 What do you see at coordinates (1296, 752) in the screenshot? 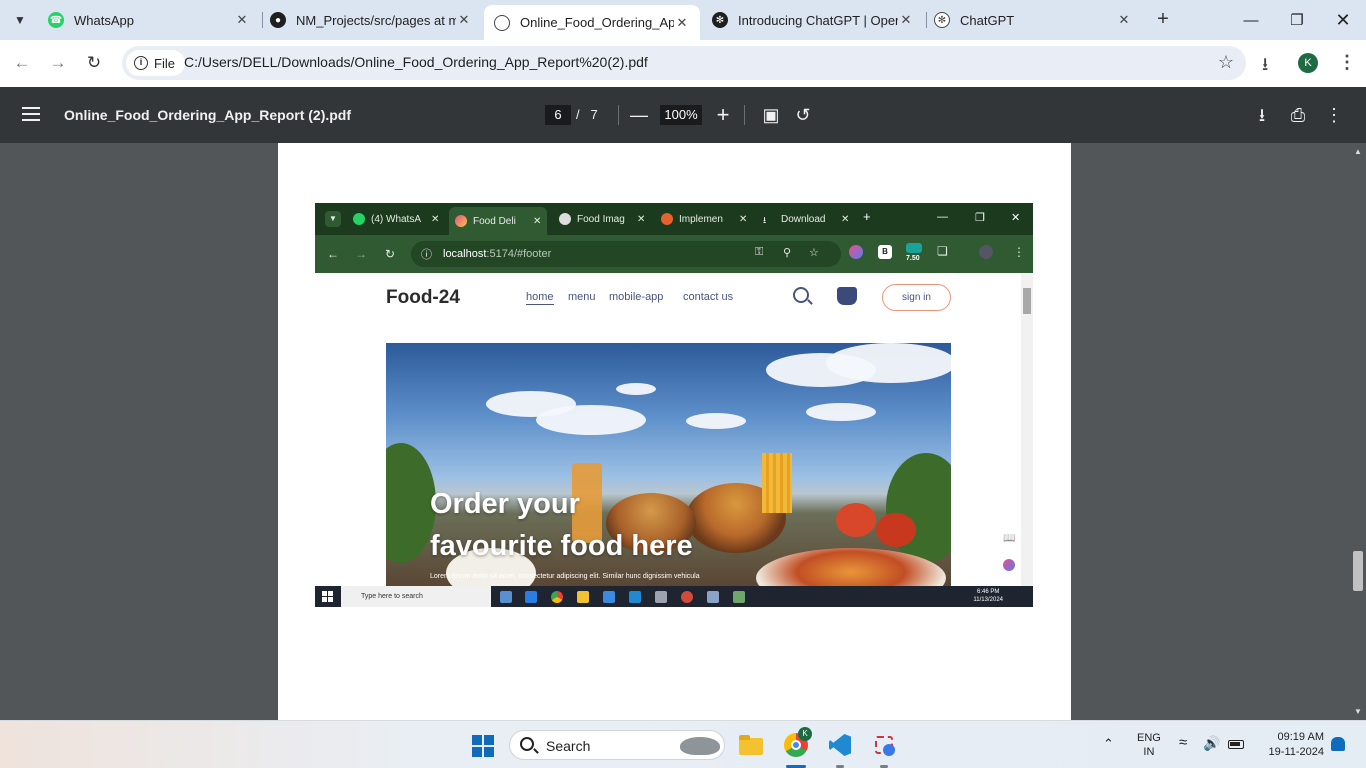
I see `clock-date: 19-11-2024` at bounding box center [1296, 752].